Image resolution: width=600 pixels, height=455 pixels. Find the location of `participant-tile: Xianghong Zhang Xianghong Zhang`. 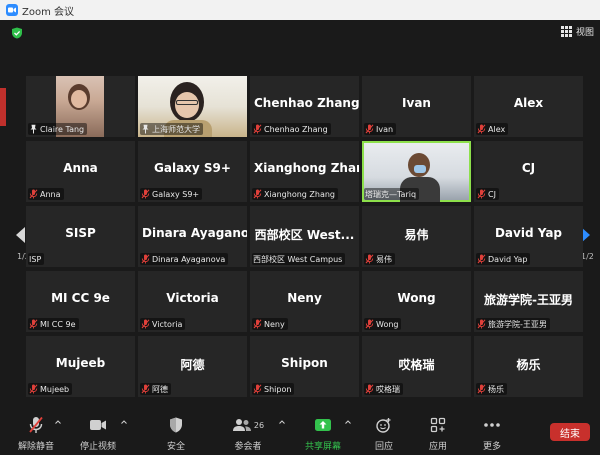

participant-tile: Xianghong Zhang Xianghong Zhang is located at coordinates (304, 171).